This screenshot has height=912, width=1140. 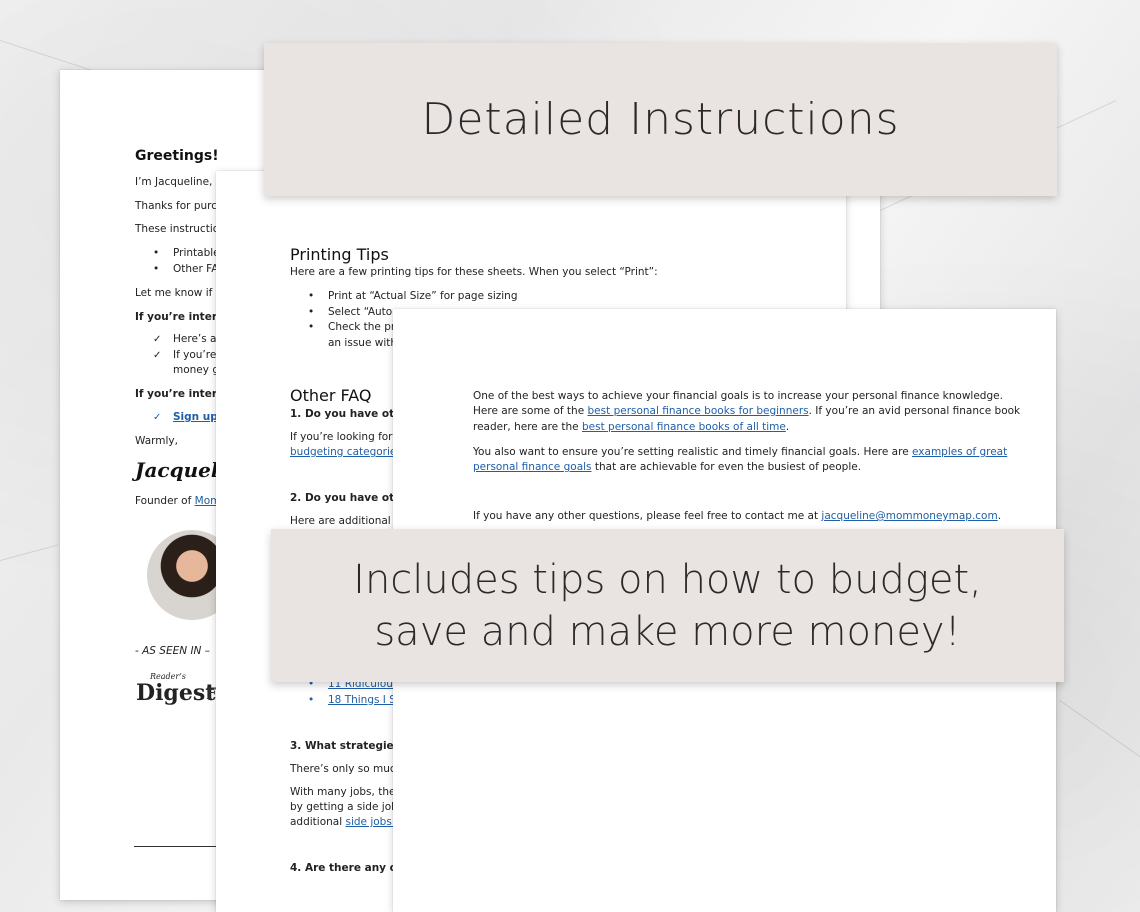 I want to click on faq-answer-1: If you’re looking for m, so click(x=348, y=437).